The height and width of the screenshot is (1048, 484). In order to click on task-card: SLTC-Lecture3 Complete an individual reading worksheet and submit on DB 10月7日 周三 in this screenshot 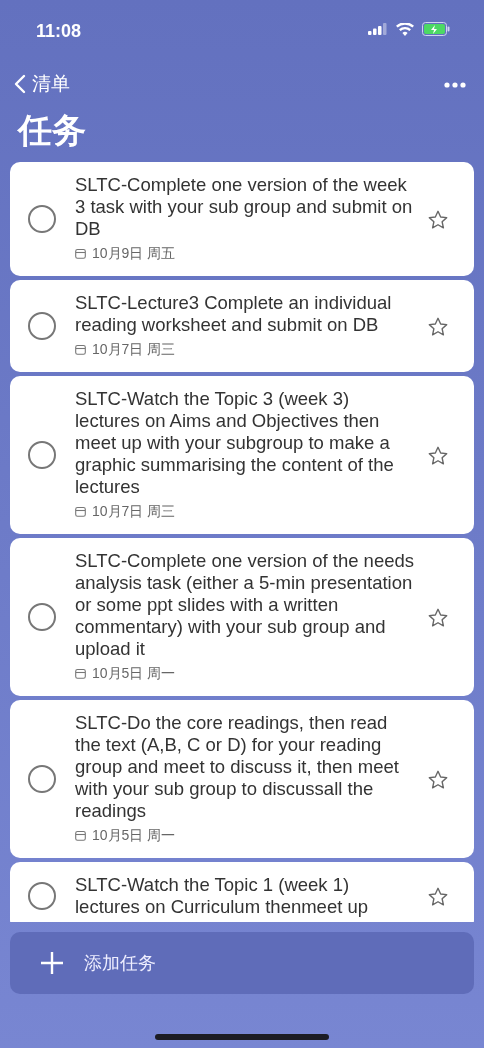, I will do `click(242, 326)`.